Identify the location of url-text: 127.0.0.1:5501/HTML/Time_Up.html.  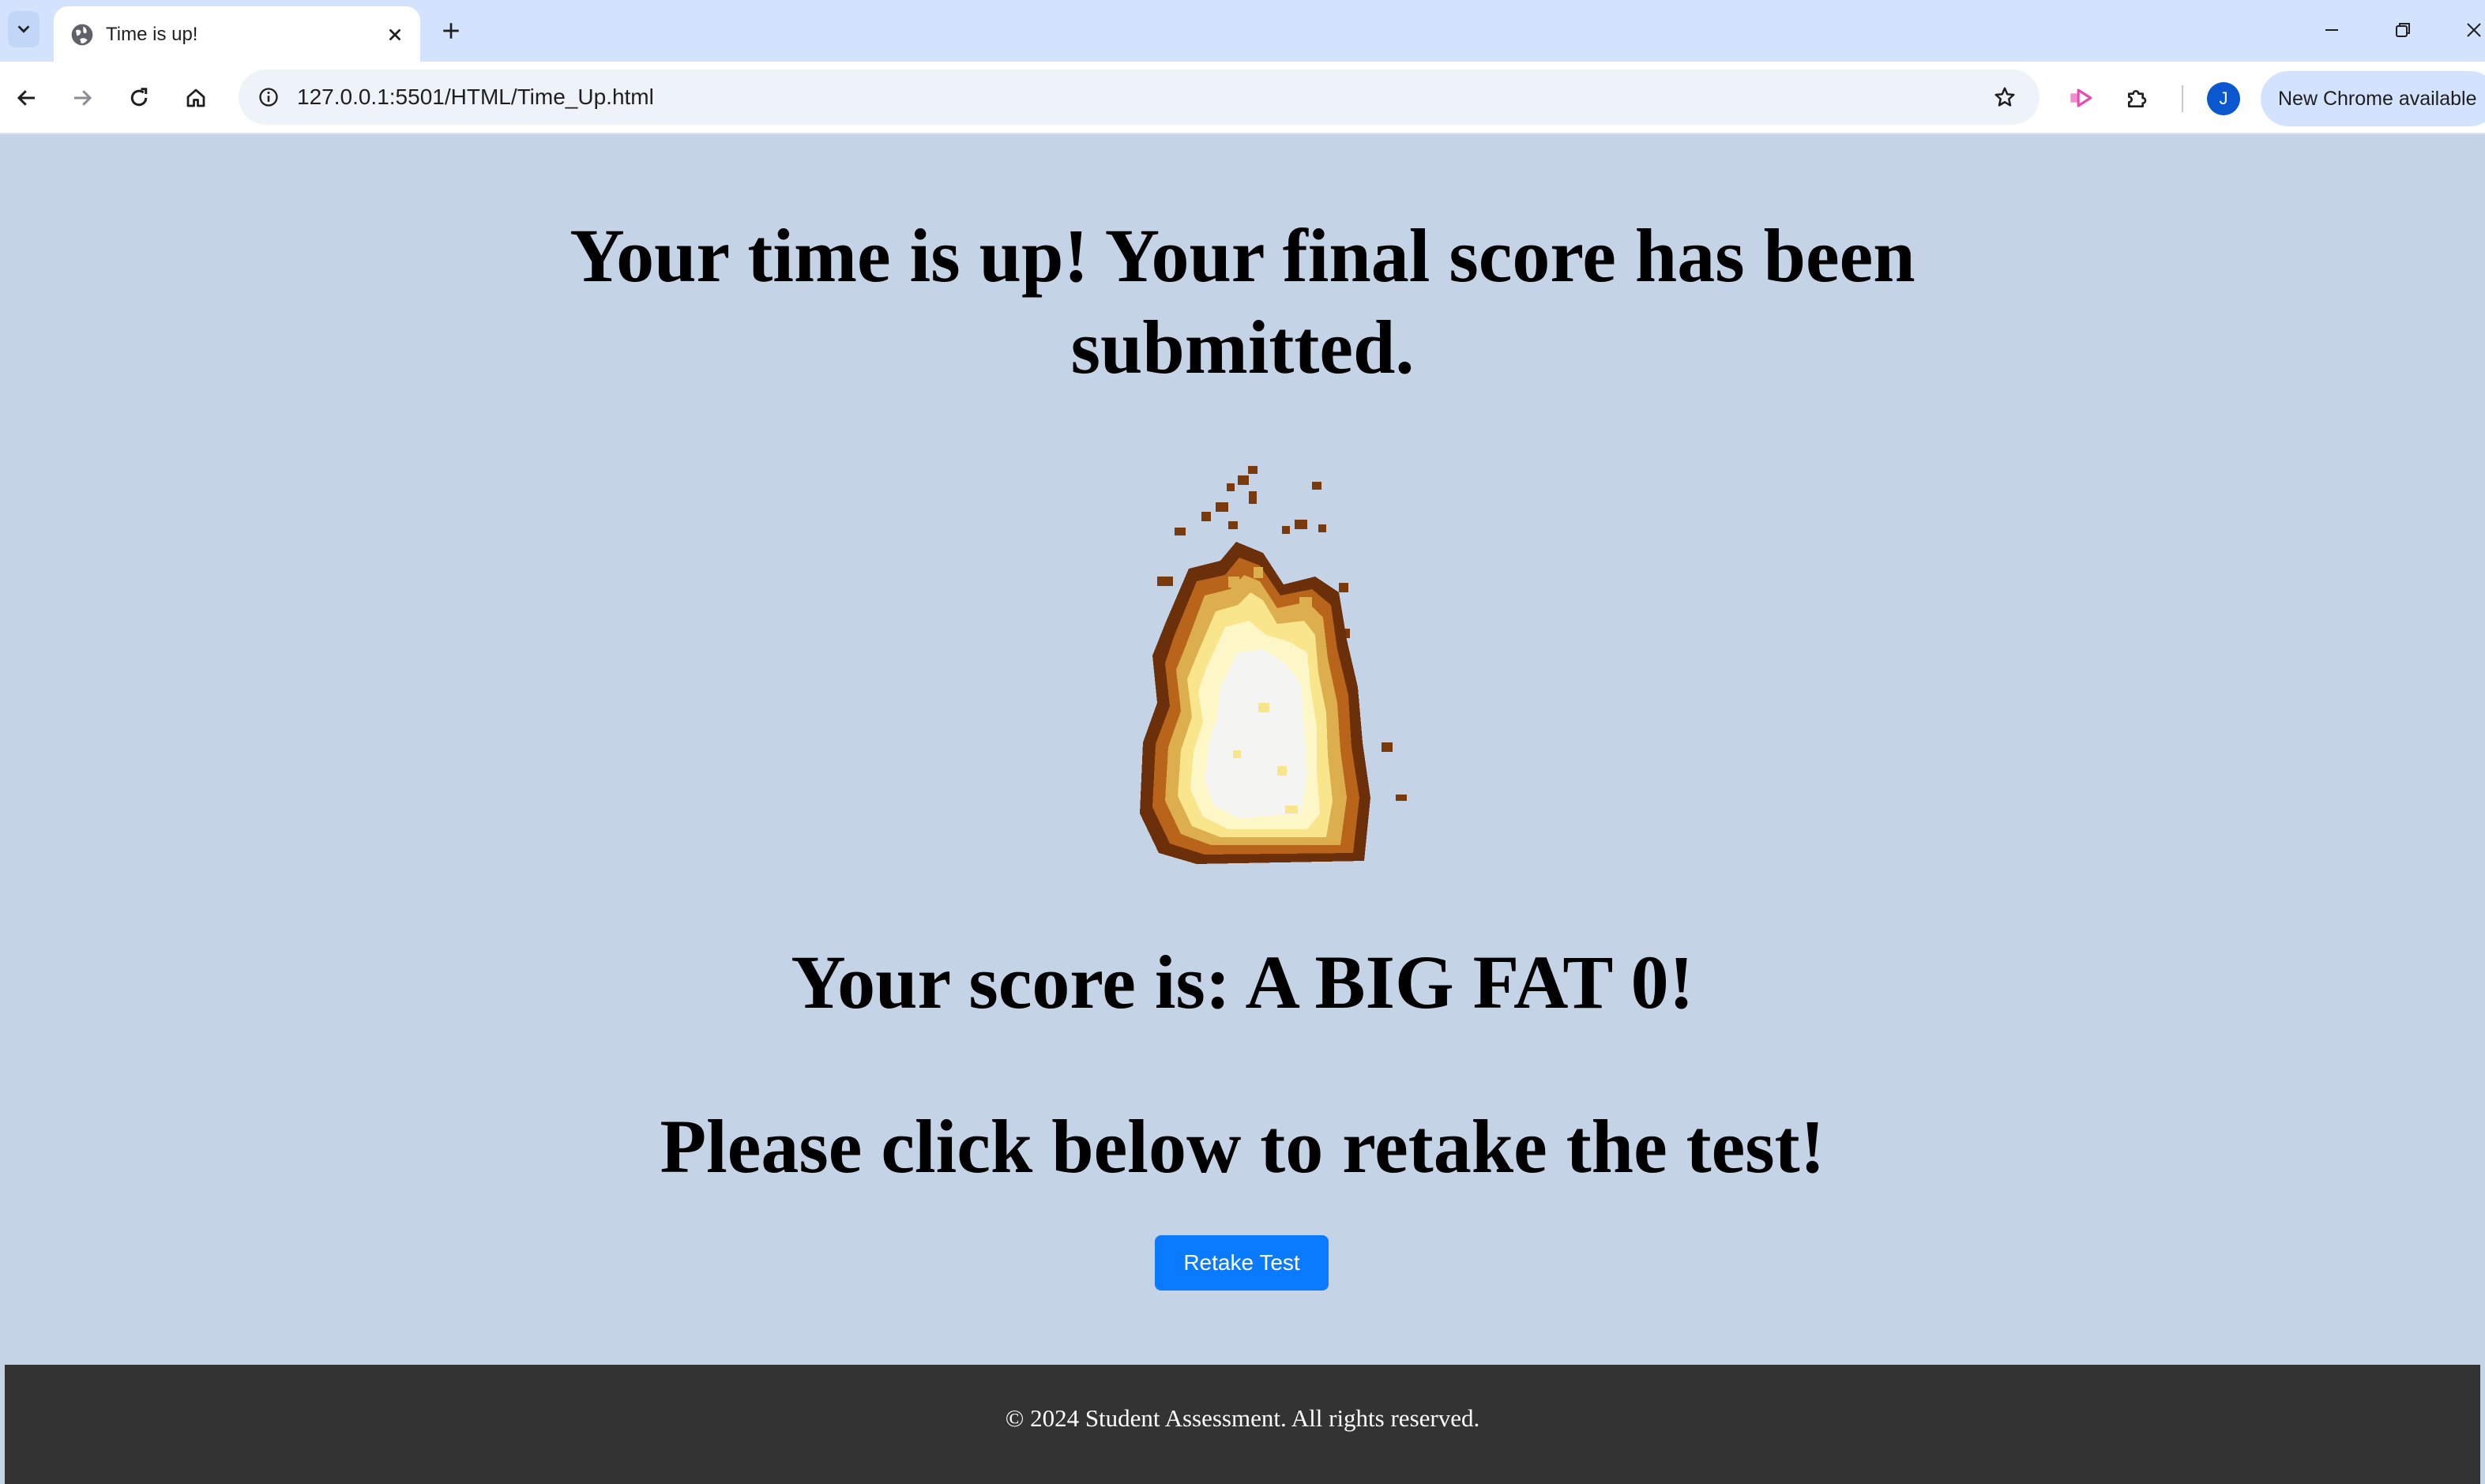
(475, 97).